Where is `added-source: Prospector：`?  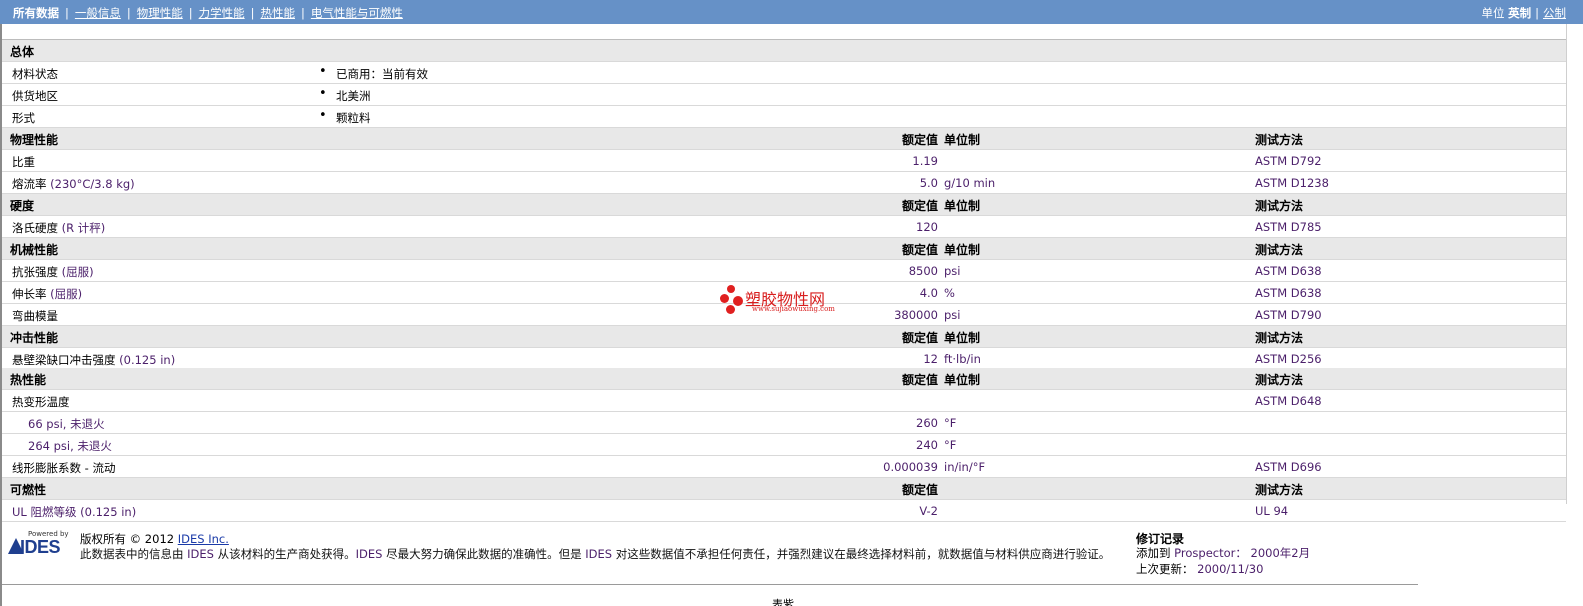
added-source: Prospector： is located at coordinates (1210, 553).